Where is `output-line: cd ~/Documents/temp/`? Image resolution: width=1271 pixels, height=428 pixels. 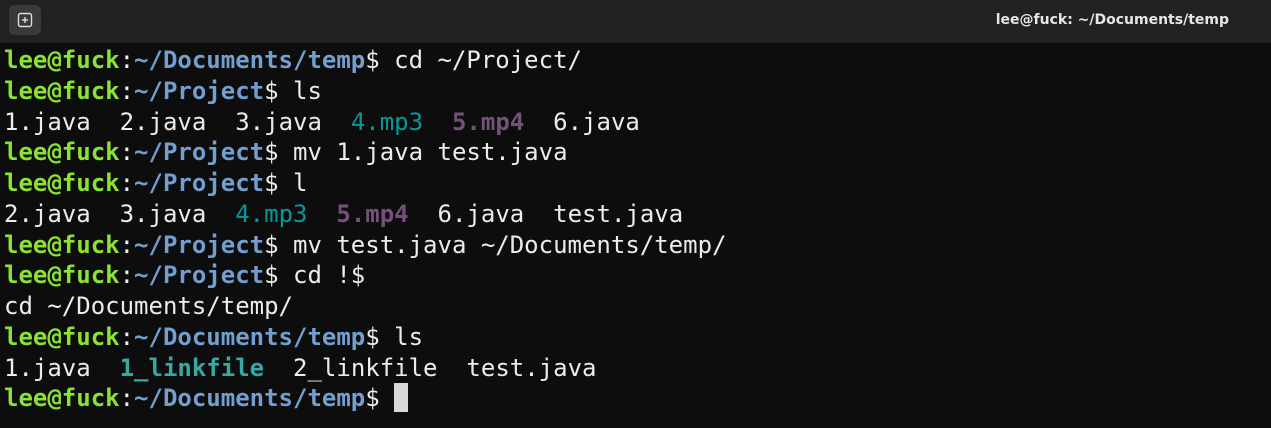
output-line: cd ~/Documents/temp/ is located at coordinates (637, 306).